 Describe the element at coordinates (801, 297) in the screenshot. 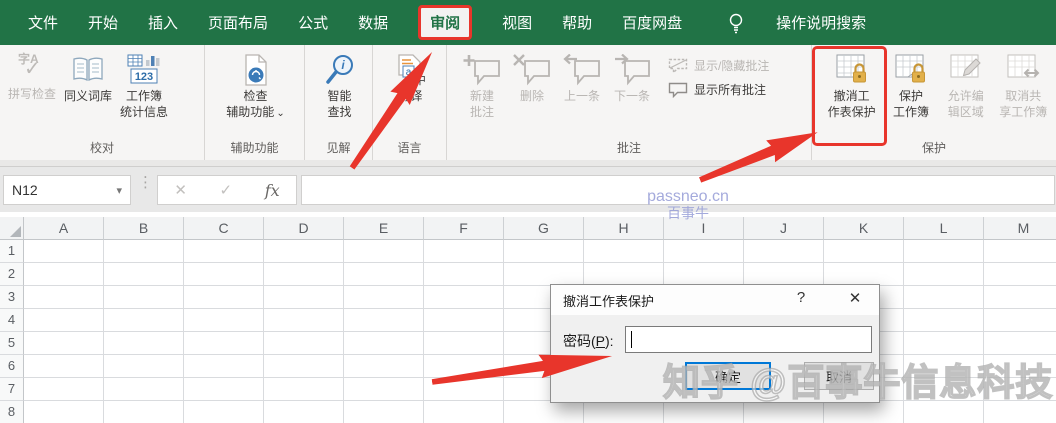

I see `dialog-help-button: ?` at that location.